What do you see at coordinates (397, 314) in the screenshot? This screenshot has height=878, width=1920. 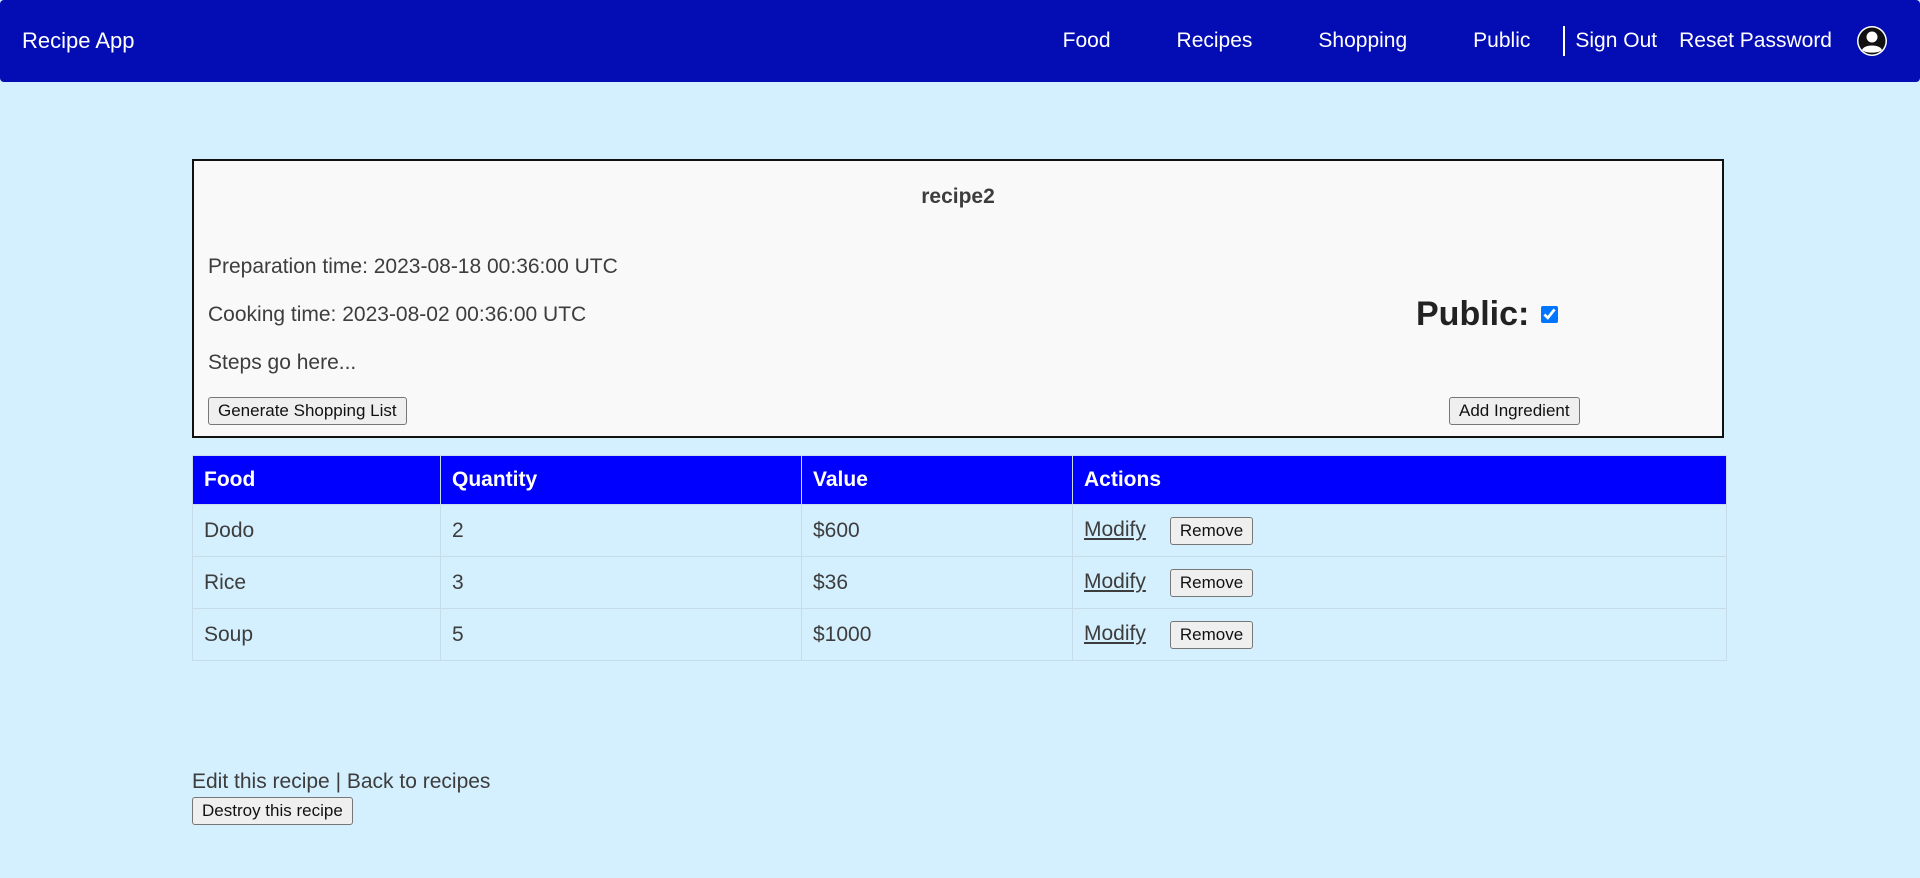 I see `cooking-time: Cooking time: 2023-08-02 00:36:00 UTC` at bounding box center [397, 314].